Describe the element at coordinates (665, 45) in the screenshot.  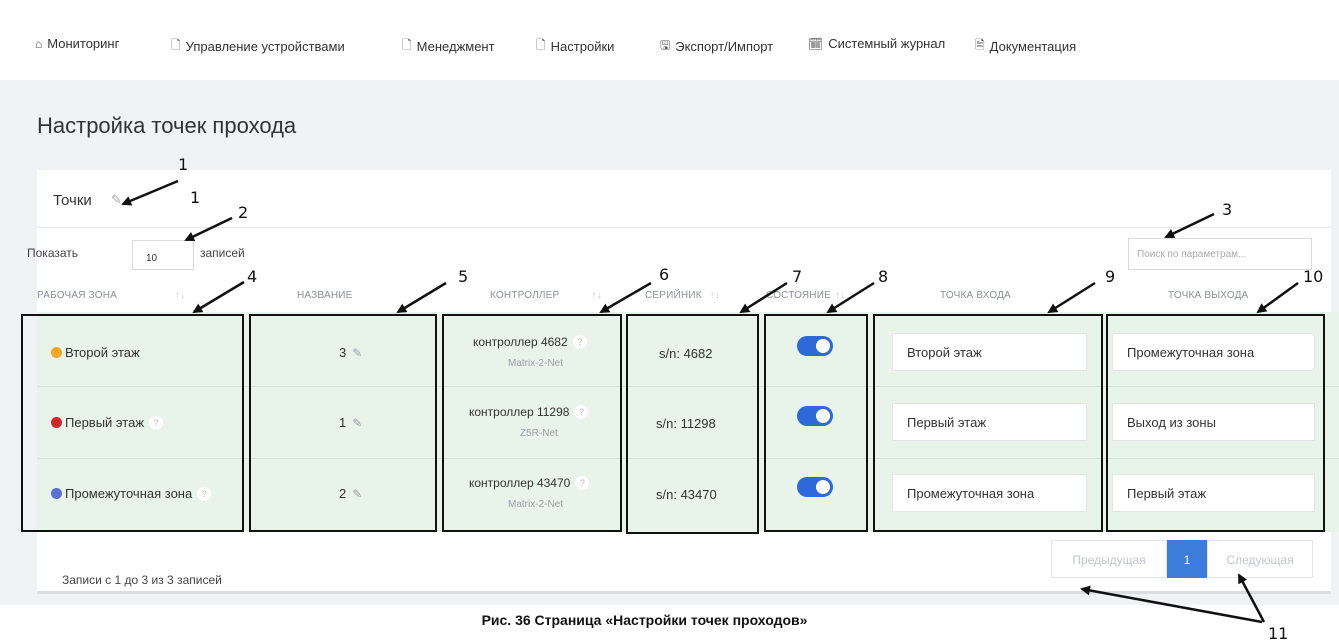
I see `floppy-icon: 🖫` at that location.